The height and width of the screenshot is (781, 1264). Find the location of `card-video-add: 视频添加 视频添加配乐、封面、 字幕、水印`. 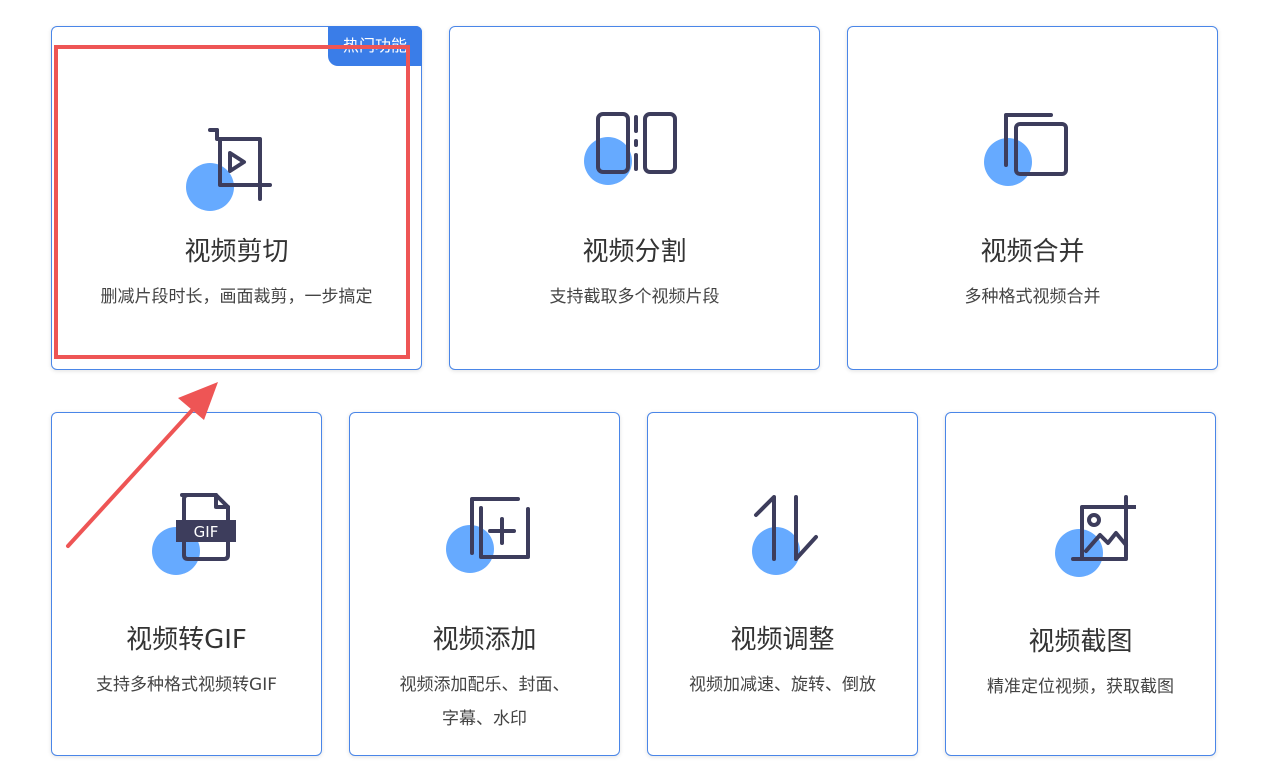

card-video-add: 视频添加 视频添加配乐、封面、 字幕、水印 is located at coordinates (484, 584).